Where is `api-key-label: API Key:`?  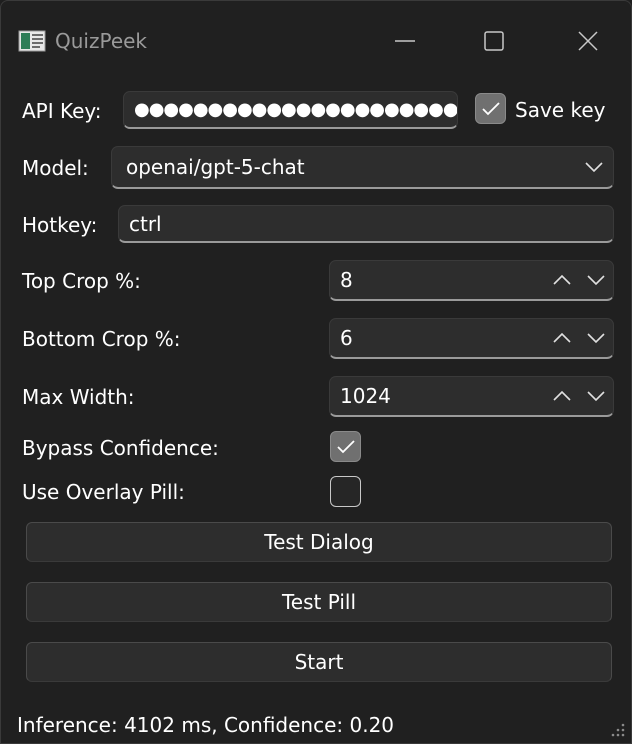
api-key-label: API Key: is located at coordinates (62, 111).